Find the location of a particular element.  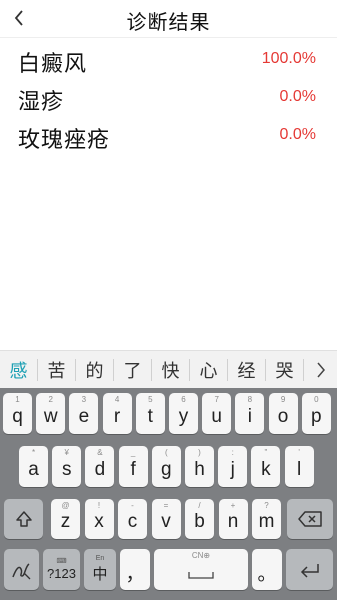

key-sub-label: CN⊕ is located at coordinates (201, 555).